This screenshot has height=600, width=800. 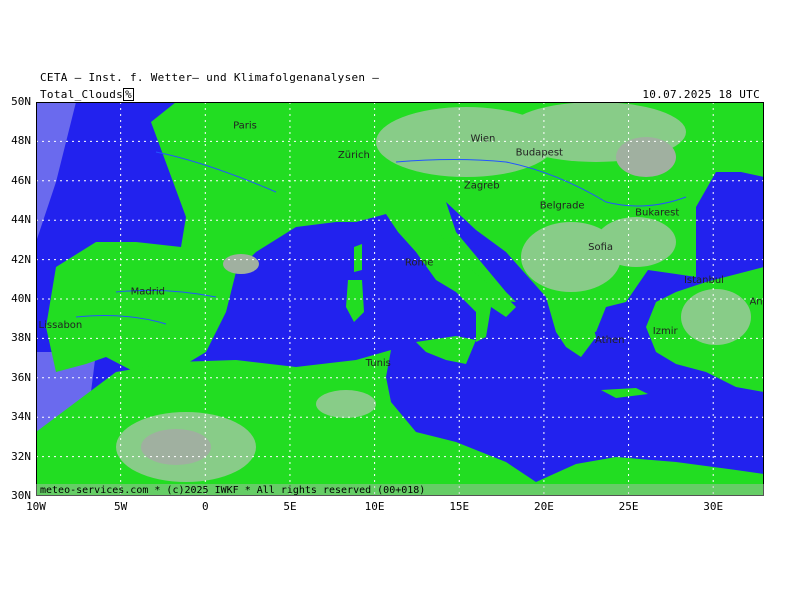 What do you see at coordinates (129, 94) in the screenshot?
I see `unit-box: %` at bounding box center [129, 94].